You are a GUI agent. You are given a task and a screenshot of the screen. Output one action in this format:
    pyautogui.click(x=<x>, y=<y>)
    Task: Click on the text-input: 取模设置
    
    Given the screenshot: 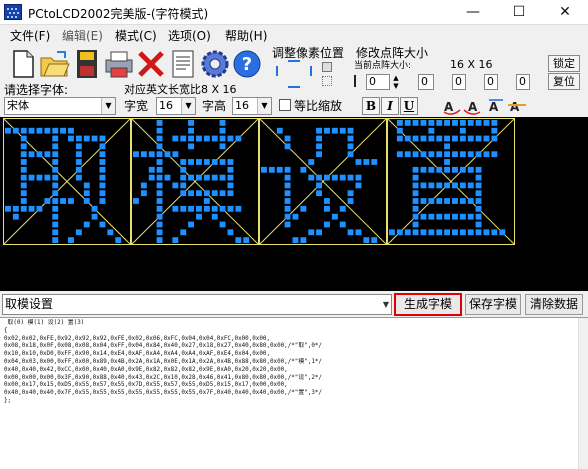 What is the action you would take?
    pyautogui.click(x=197, y=304)
    